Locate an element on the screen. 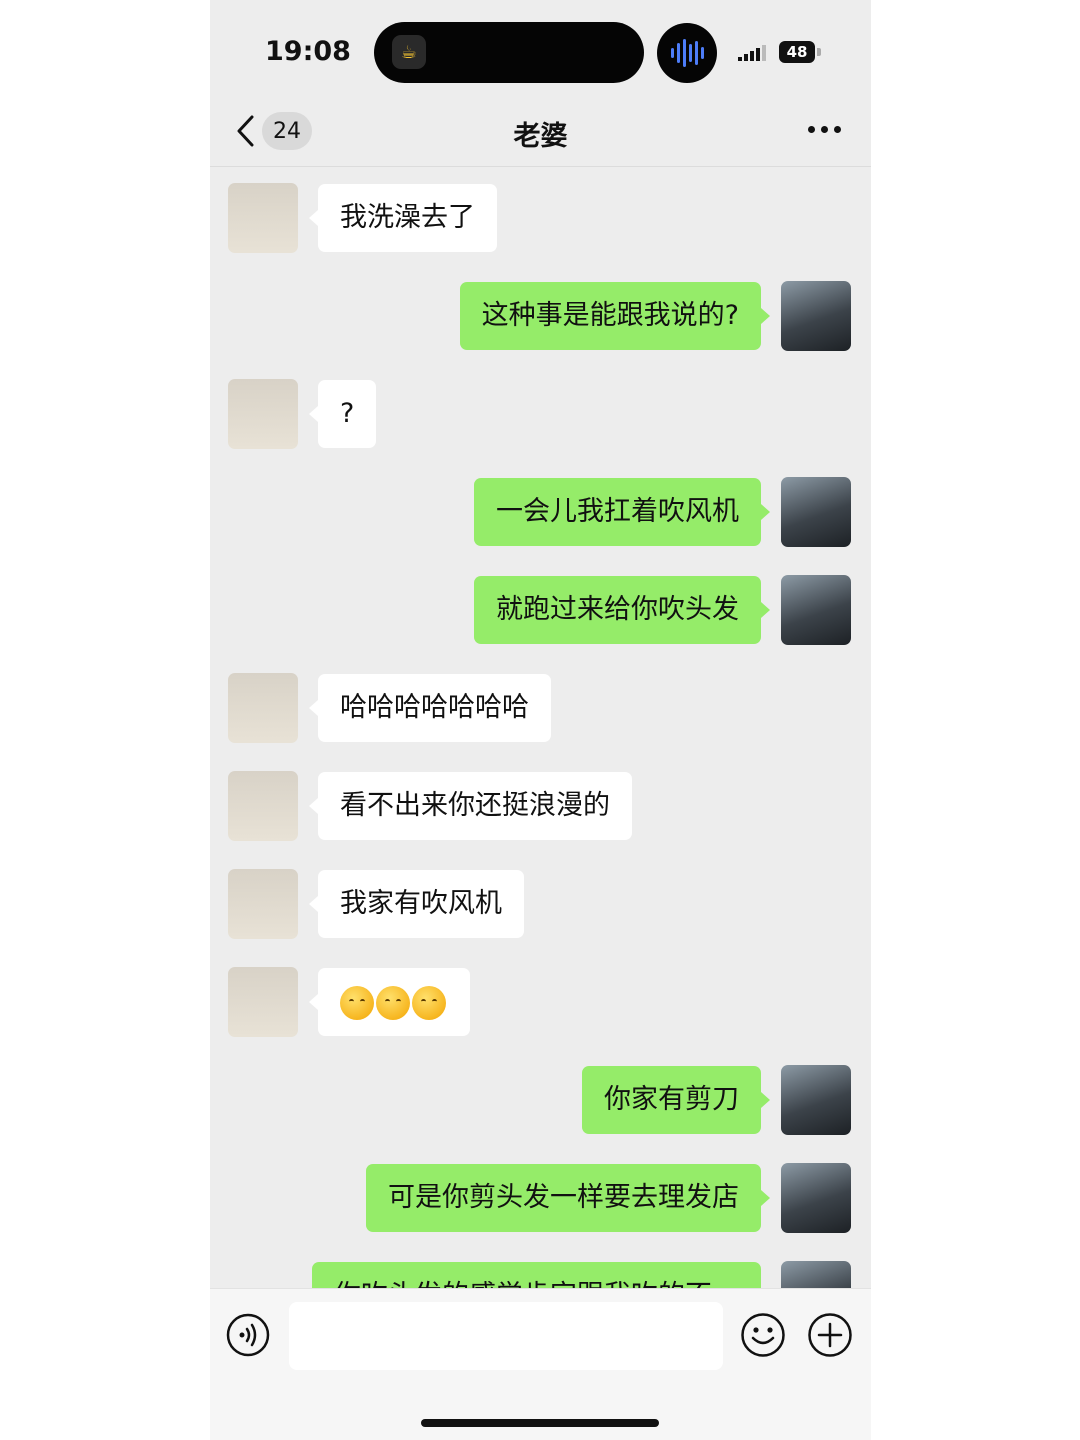 Image resolution: width=1080 pixels, height=1440 pixels. voice-input-icon is located at coordinates (248, 1335).